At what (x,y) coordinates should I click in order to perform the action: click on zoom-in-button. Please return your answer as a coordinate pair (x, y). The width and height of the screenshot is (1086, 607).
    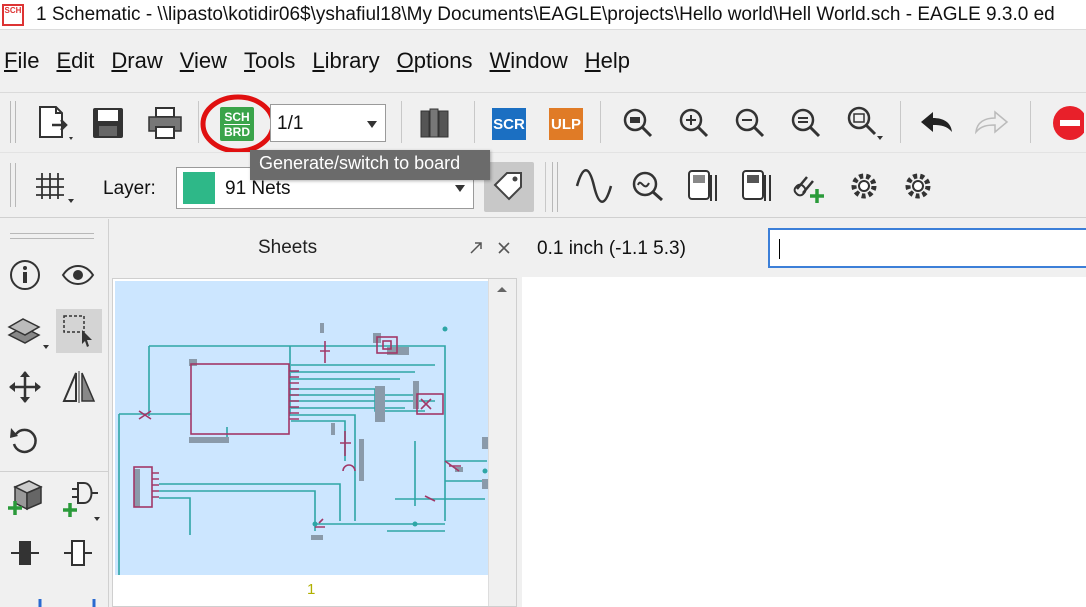
    Looking at the image, I should click on (694, 123).